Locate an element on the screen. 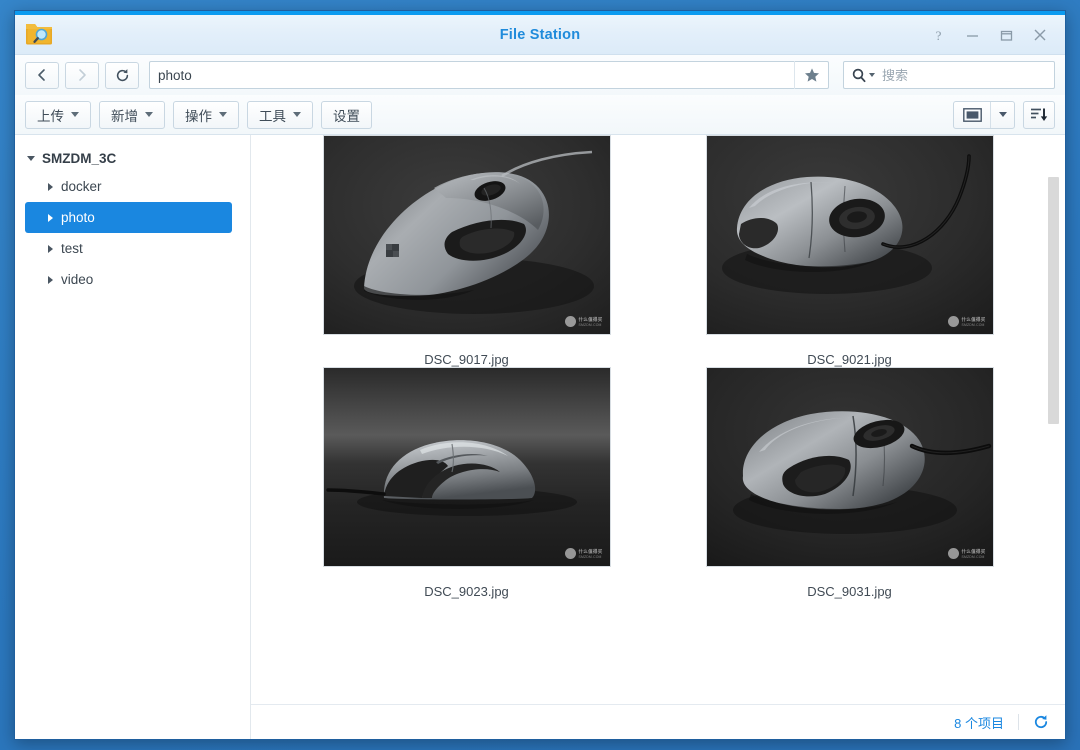 The height and width of the screenshot is (750, 1080). title-bar: File Station ? is located at coordinates (540, 35).